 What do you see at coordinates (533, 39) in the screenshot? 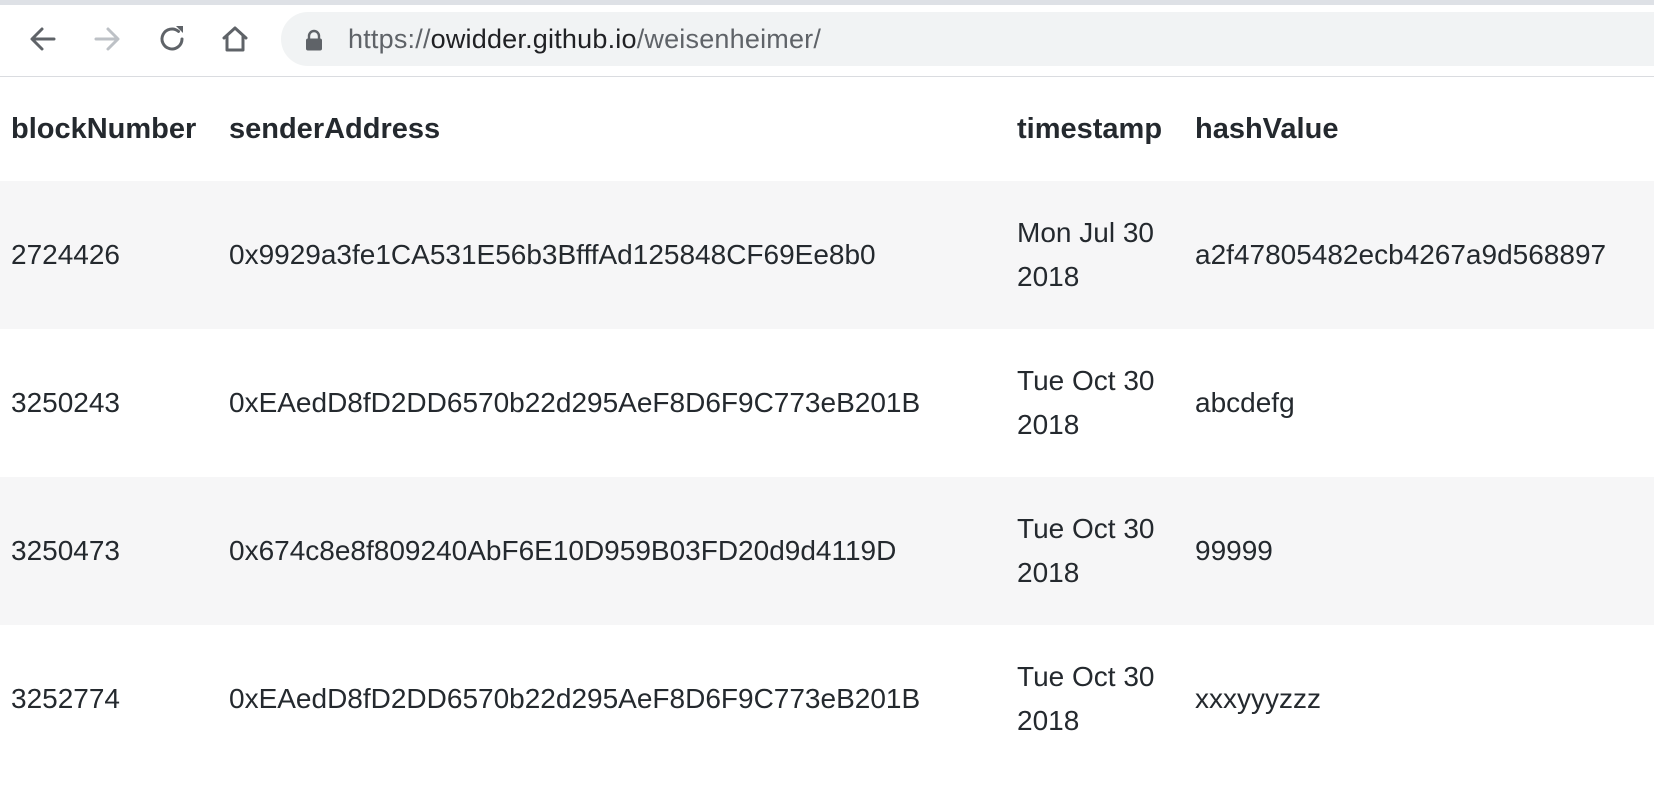
I see `url-host: owidder.github.io` at bounding box center [533, 39].